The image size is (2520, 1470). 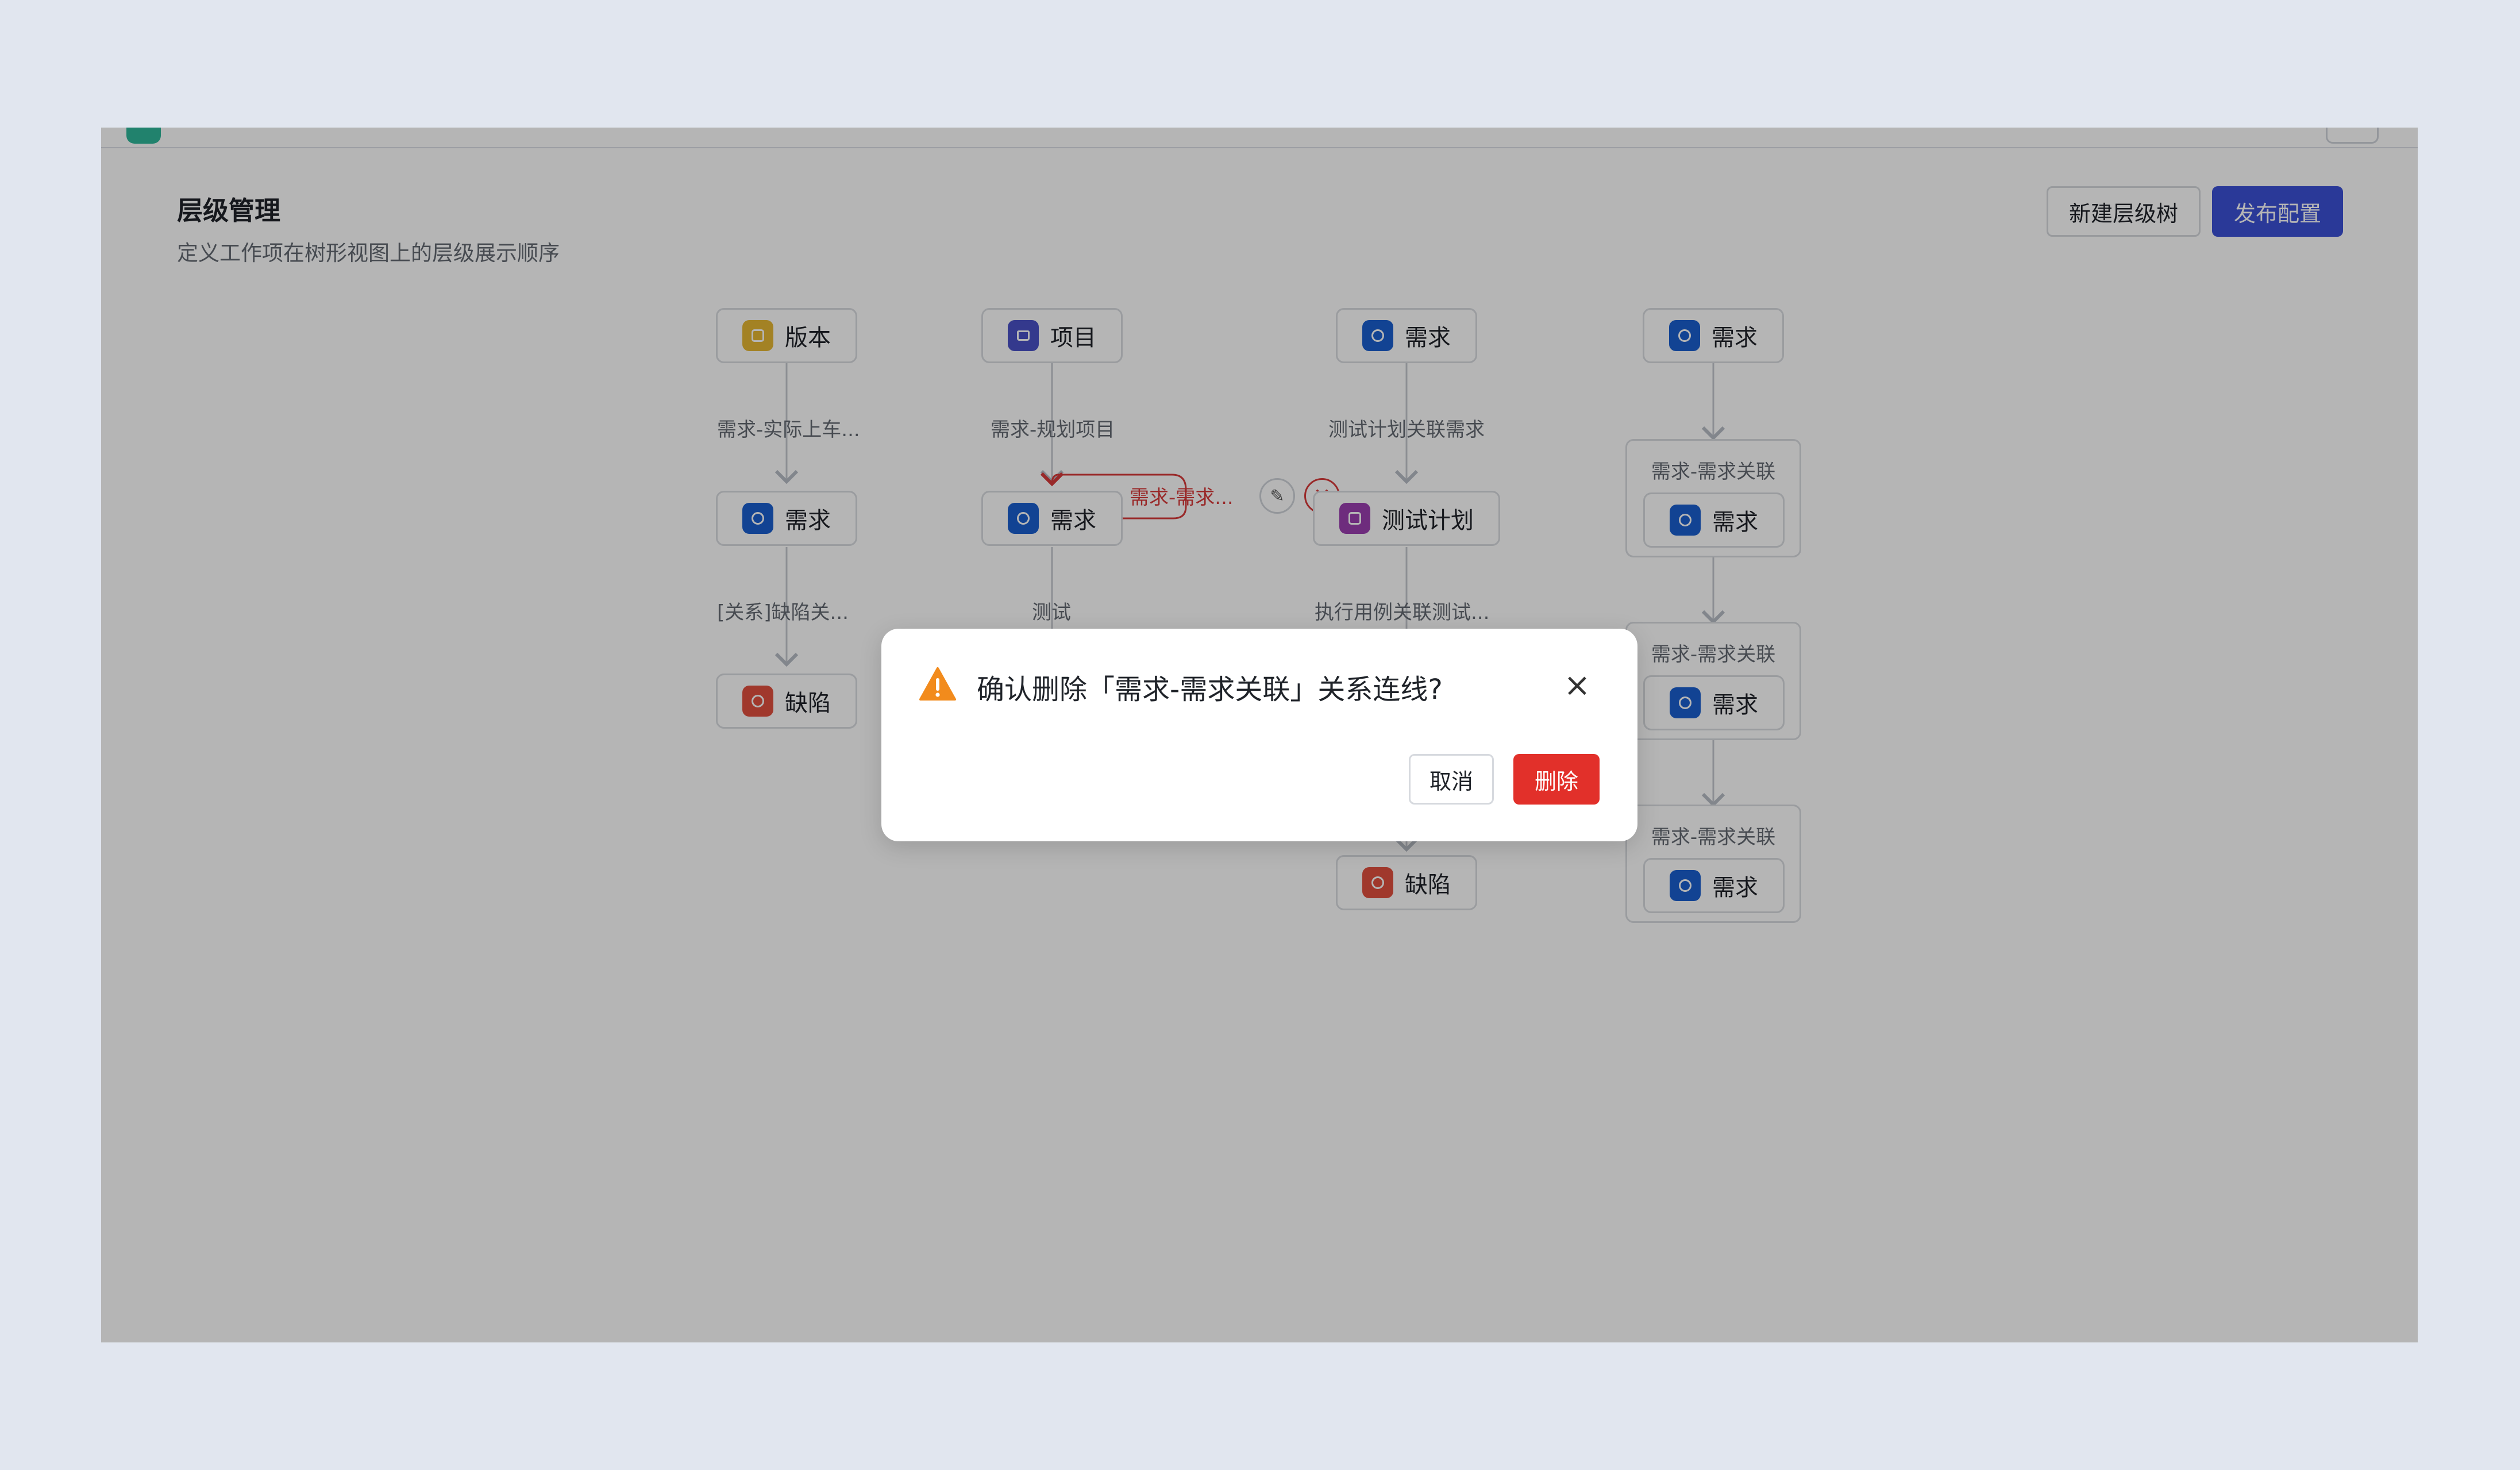 What do you see at coordinates (1452, 779) in the screenshot?
I see `cancel-button: 取消` at bounding box center [1452, 779].